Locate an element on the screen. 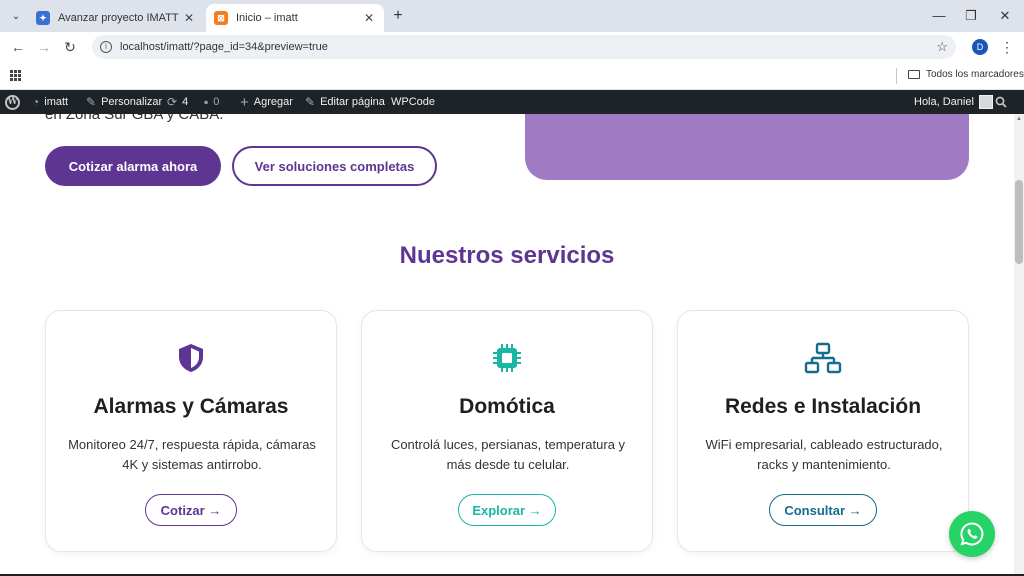  my-account-menu: Hola, Daniel is located at coordinates (953, 102).